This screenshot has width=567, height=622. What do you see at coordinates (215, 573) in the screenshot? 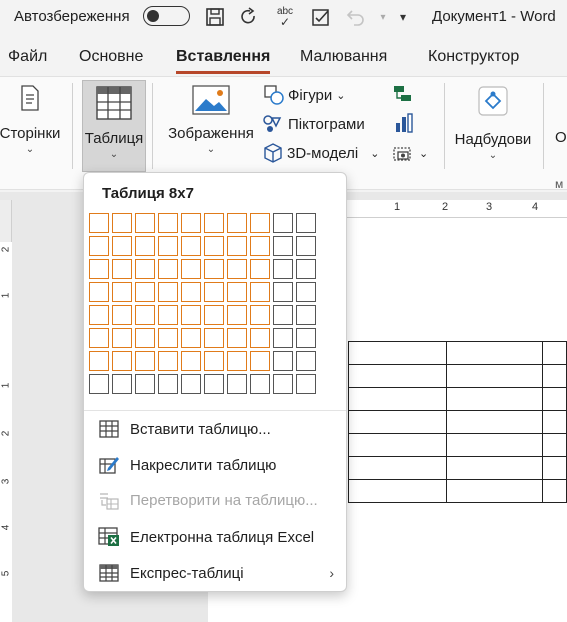
I see `menu-quick-tables: Експрес-таблиці ›` at bounding box center [215, 573].